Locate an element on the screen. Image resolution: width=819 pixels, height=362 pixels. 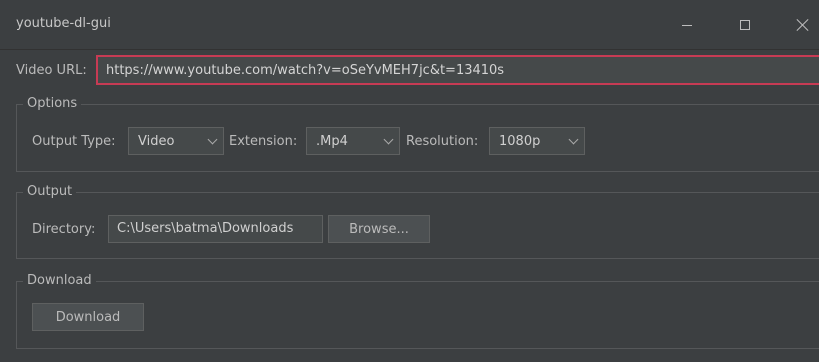
output-type-value: Video is located at coordinates (156, 141).